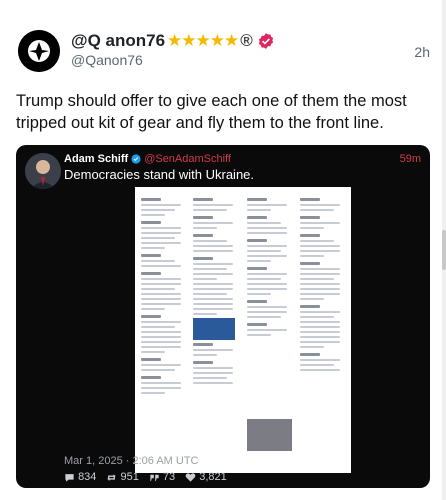 The height and width of the screenshot is (500, 446). I want to click on star-rating: ★★★★★, so click(203, 40).